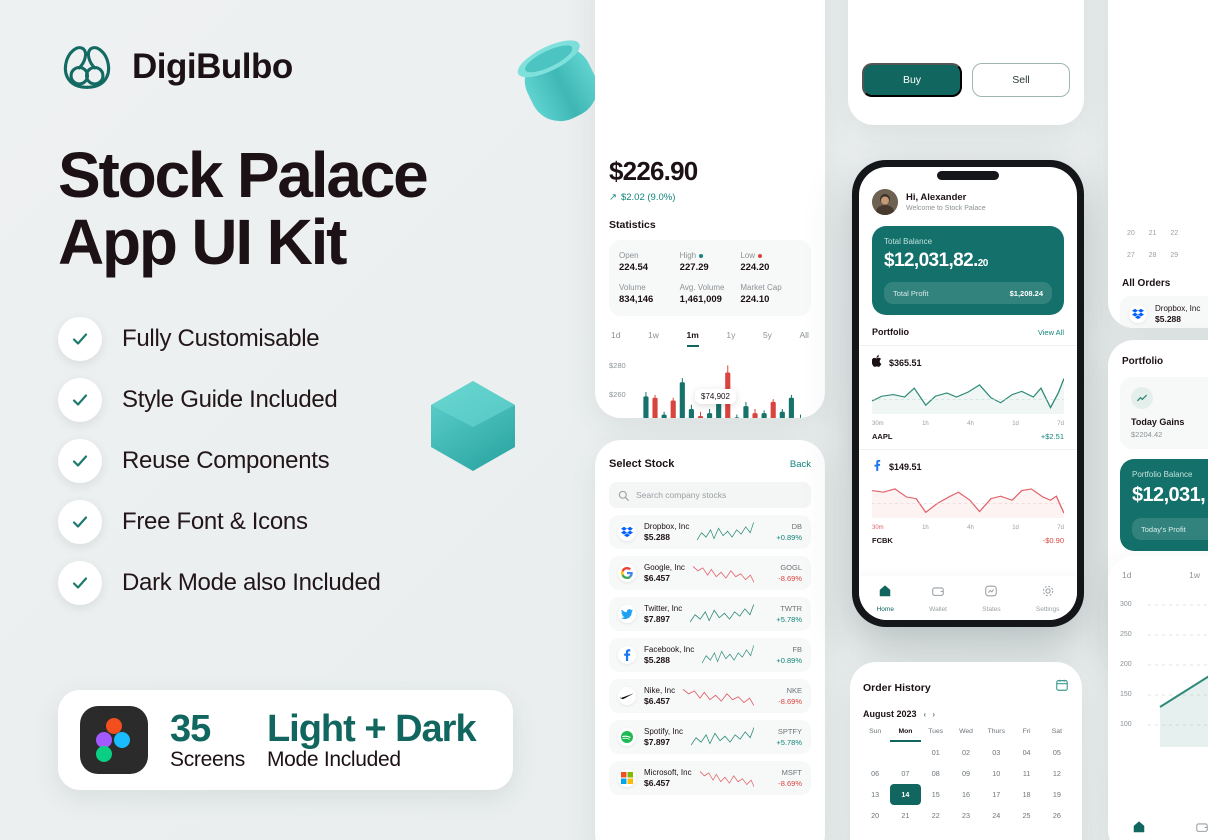  Describe the element at coordinates (966, 794) in the screenshot. I see `calendar-day: 16` at that location.